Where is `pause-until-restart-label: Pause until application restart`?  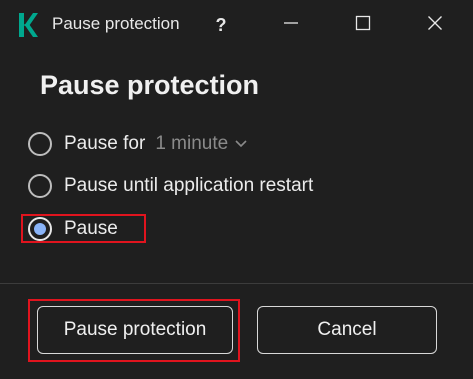 pause-until-restart-label: Pause until application restart is located at coordinates (189, 185).